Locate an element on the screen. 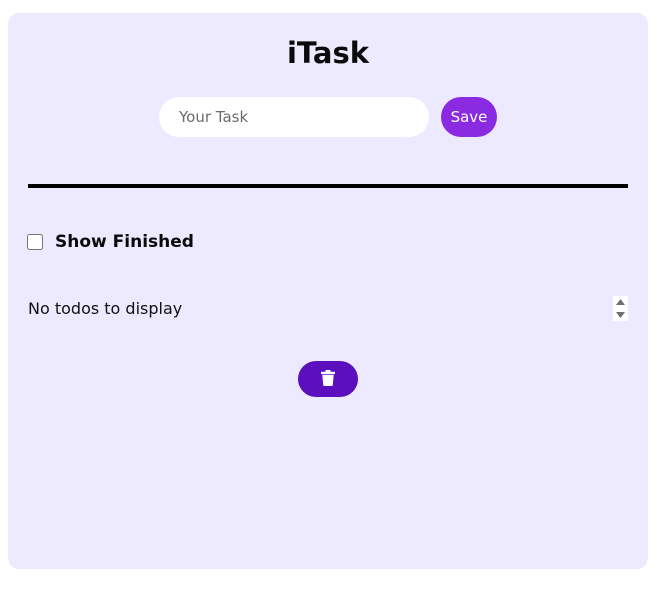 The width and height of the screenshot is (661, 596). chevron-up-icon is located at coordinates (620, 302).